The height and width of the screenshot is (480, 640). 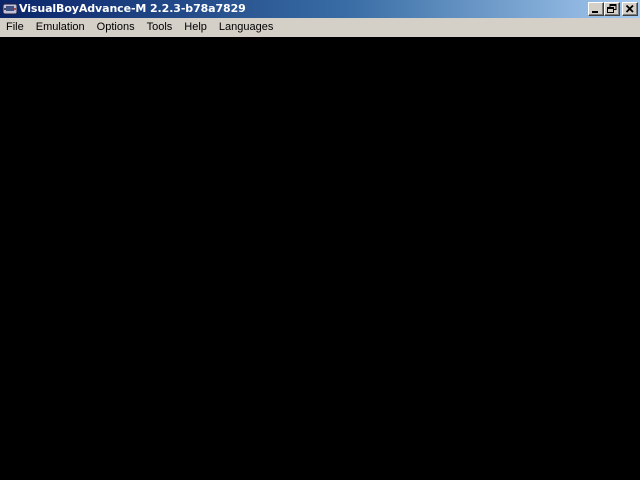 What do you see at coordinates (132, 8) in the screenshot?
I see `window-title: VisualBoyAdvance-M 2.2.3-b78a7829` at bounding box center [132, 8].